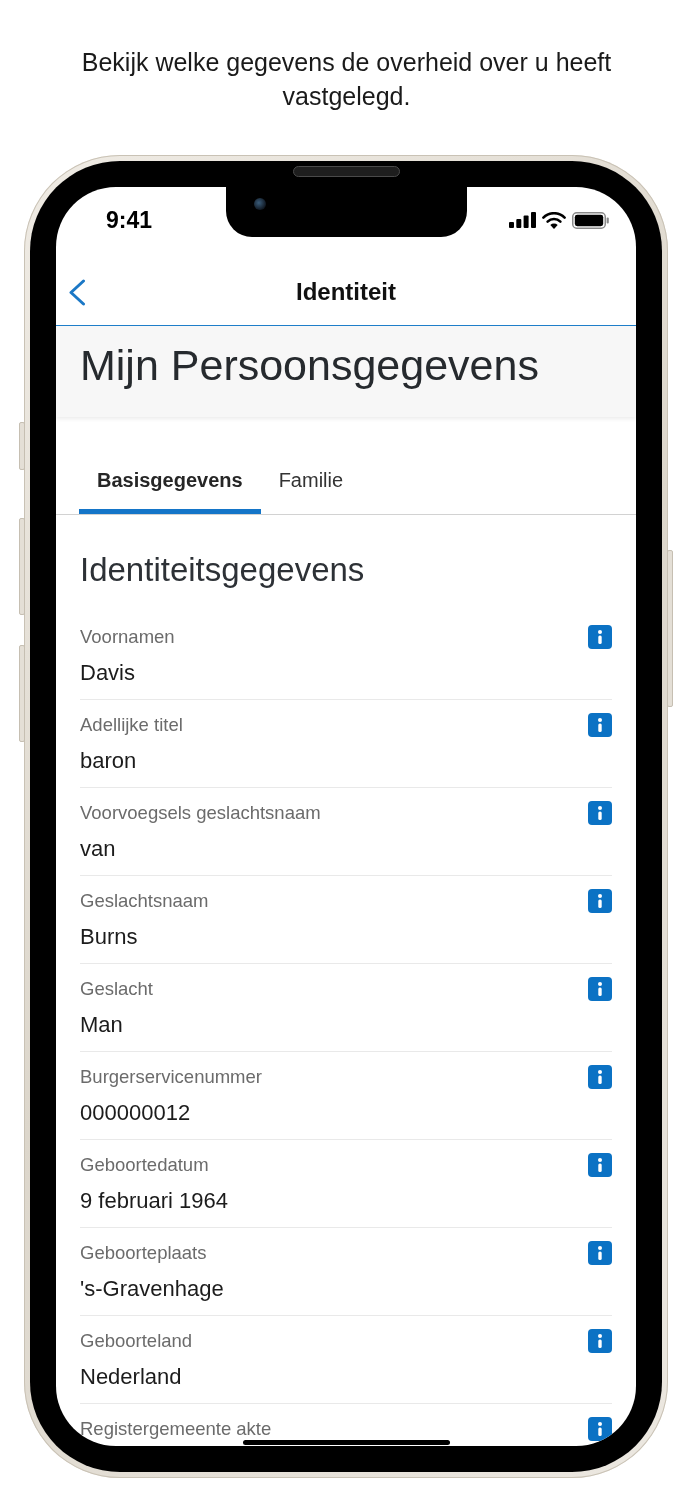 This screenshot has height=1500, width=693. Describe the element at coordinates (154, 1201) in the screenshot. I see `field-value: 9 februari 1964` at that location.